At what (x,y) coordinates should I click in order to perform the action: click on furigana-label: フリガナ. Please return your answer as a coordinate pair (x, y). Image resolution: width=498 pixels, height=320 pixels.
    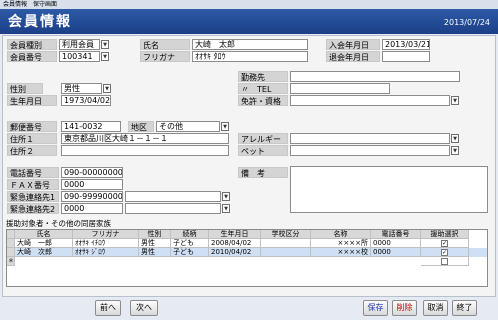
    Looking at the image, I should click on (165, 56).